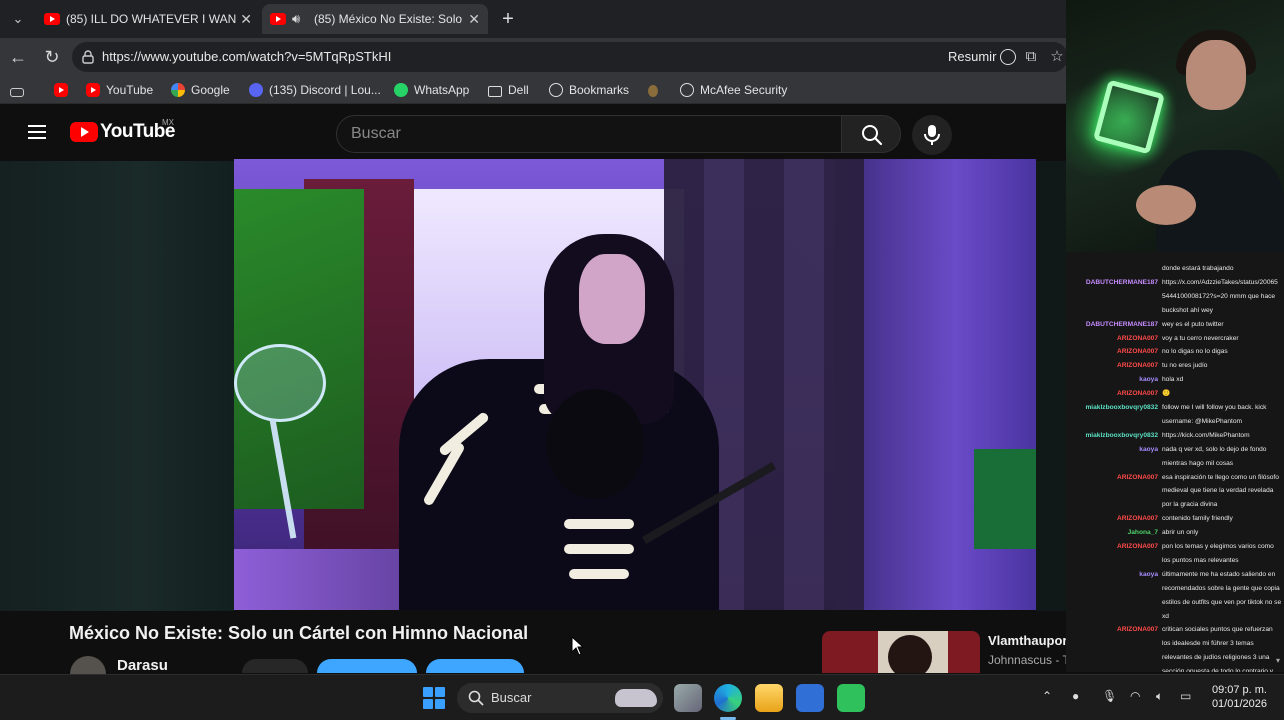  Describe the element at coordinates (656, 90) in the screenshot. I see `bookmark-owl` at that location.